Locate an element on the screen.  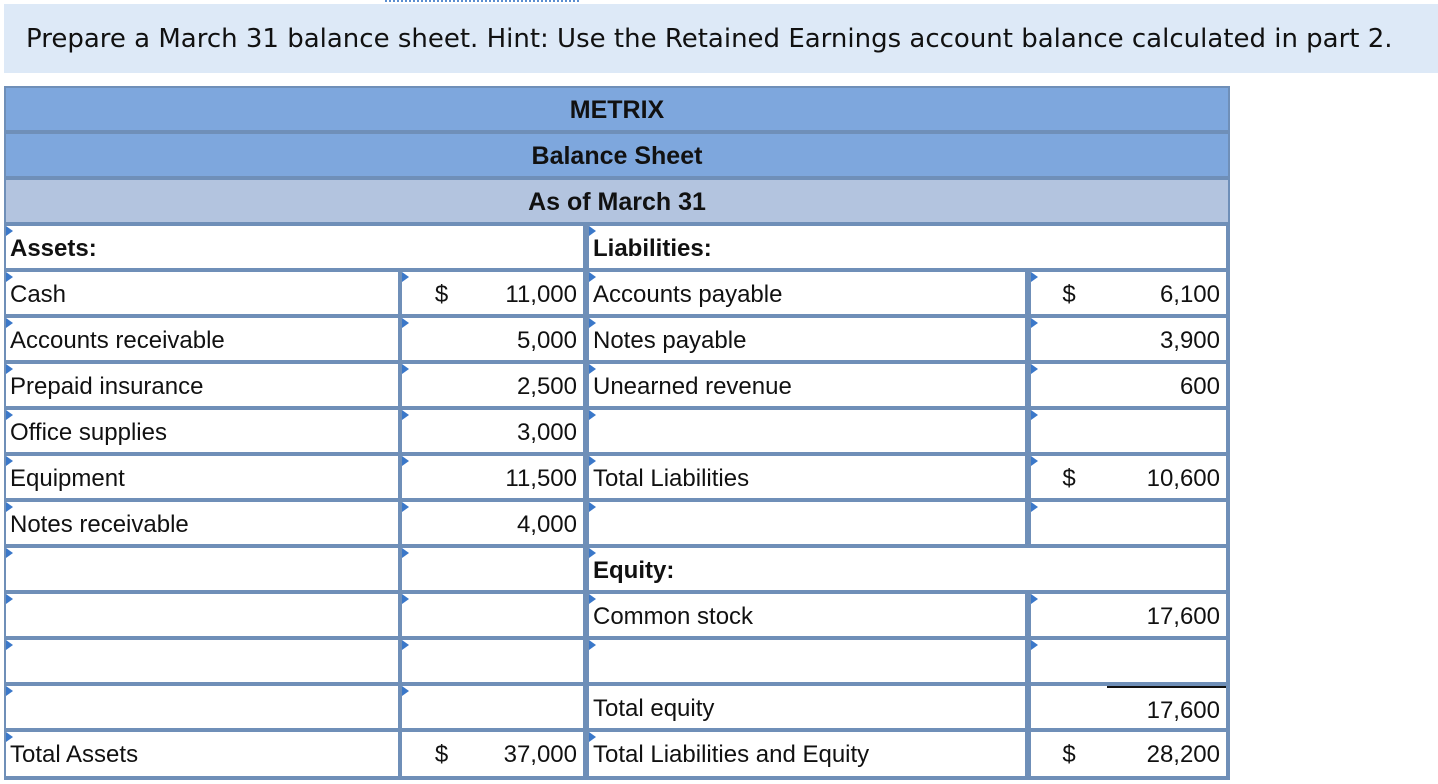
total-equity-amount: 17,600 is located at coordinates (1166, 707).